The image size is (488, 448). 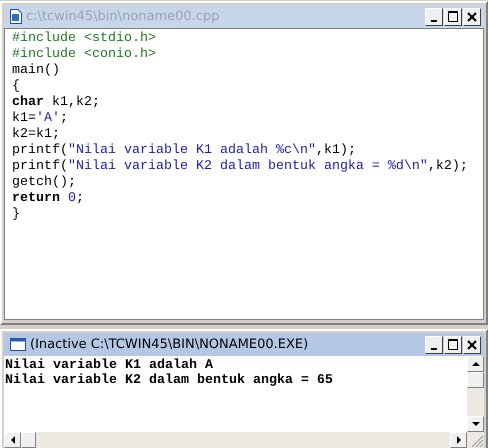 I want to click on code-line: {, so click(x=16, y=87).